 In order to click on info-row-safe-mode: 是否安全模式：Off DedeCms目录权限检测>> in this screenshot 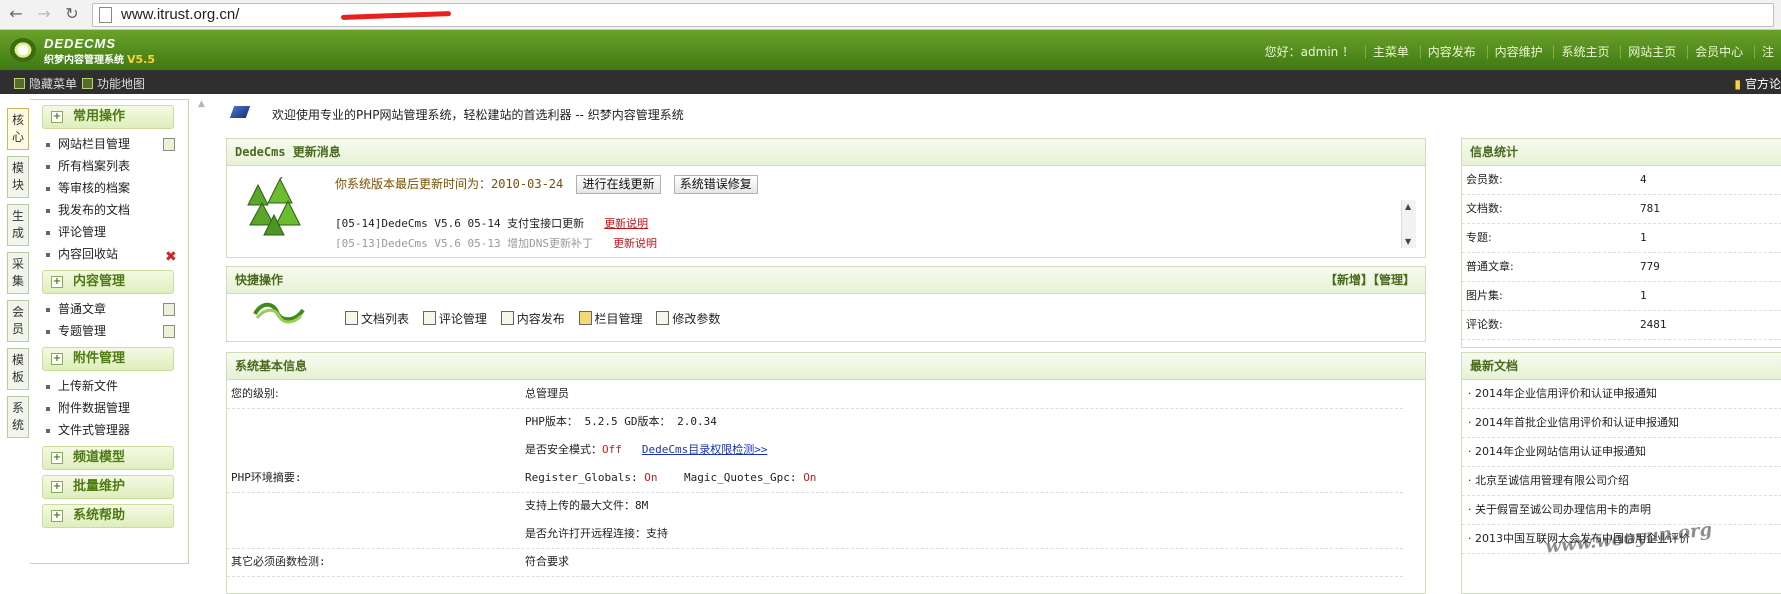, I will do `click(646, 449)`.